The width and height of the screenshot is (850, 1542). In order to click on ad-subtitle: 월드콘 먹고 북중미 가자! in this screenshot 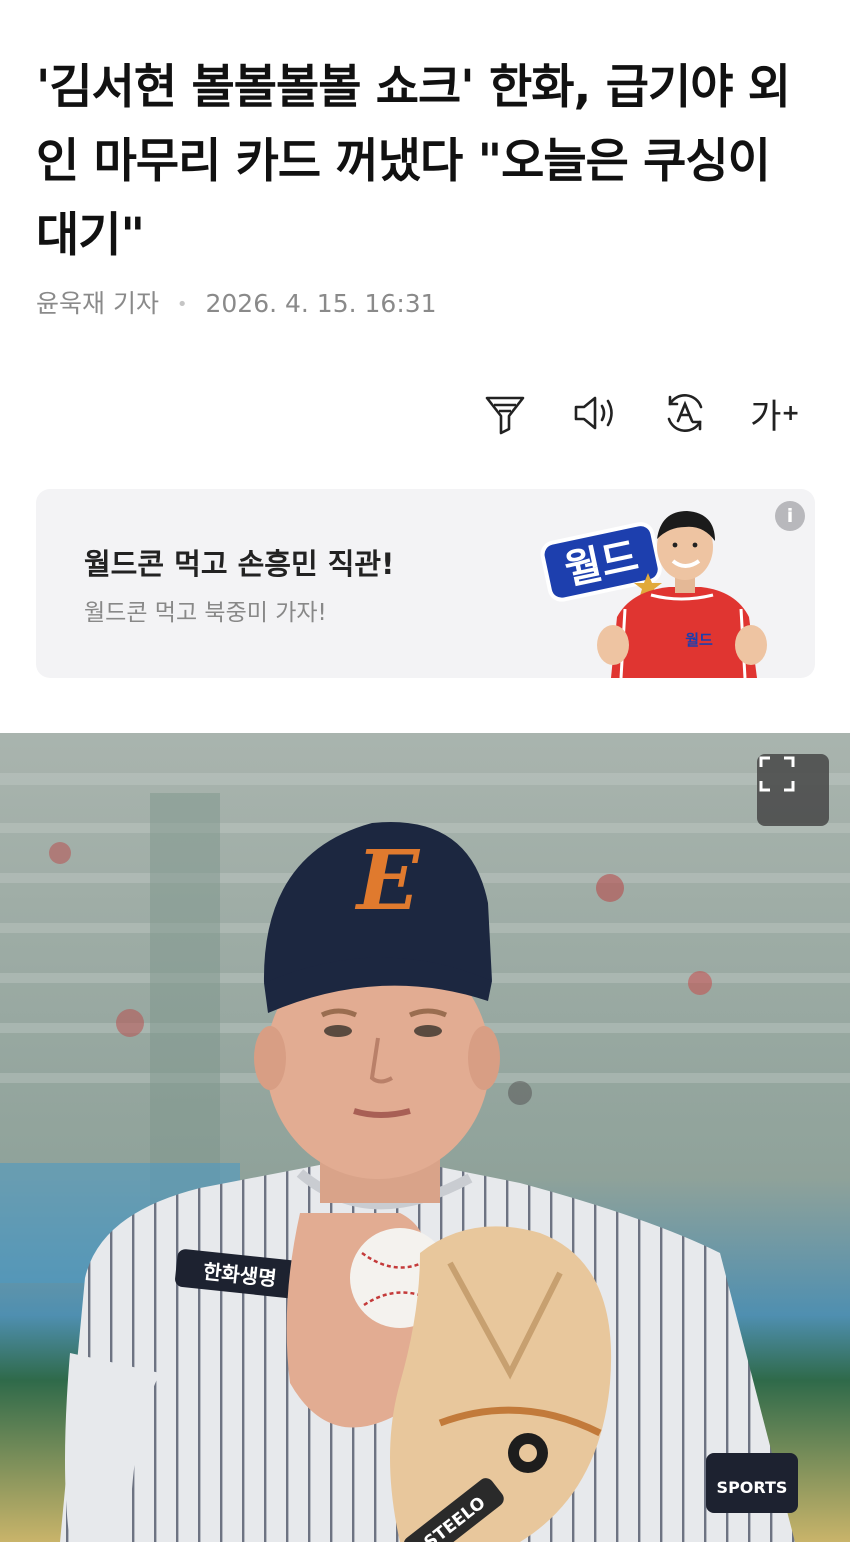, I will do `click(205, 613)`.